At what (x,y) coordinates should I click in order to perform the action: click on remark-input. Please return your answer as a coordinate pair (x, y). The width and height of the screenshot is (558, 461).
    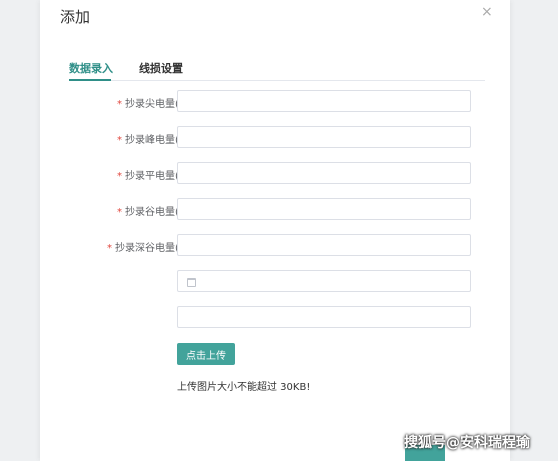
    Looking at the image, I should click on (324, 317).